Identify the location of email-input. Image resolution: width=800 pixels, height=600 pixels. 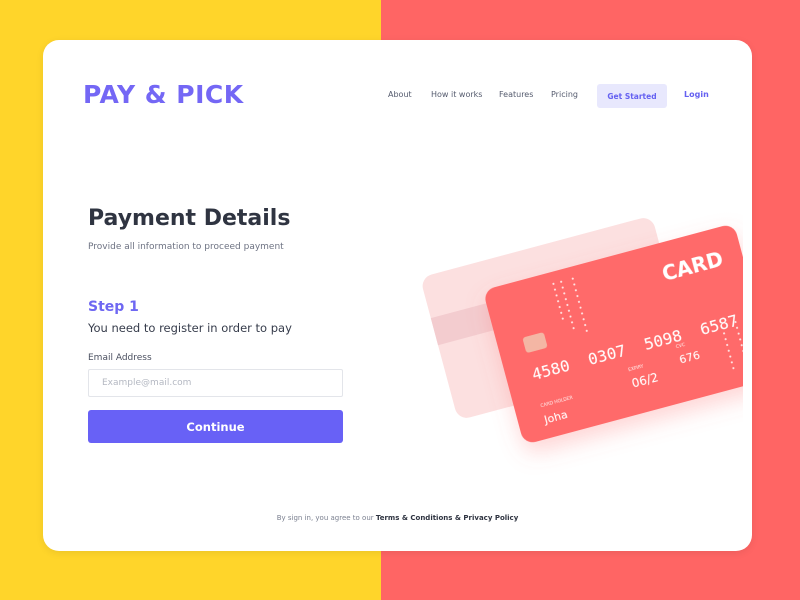
(215, 383).